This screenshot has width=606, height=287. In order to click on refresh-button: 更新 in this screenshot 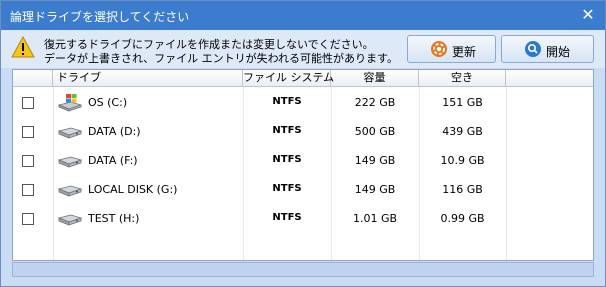, I will do `click(451, 49)`.